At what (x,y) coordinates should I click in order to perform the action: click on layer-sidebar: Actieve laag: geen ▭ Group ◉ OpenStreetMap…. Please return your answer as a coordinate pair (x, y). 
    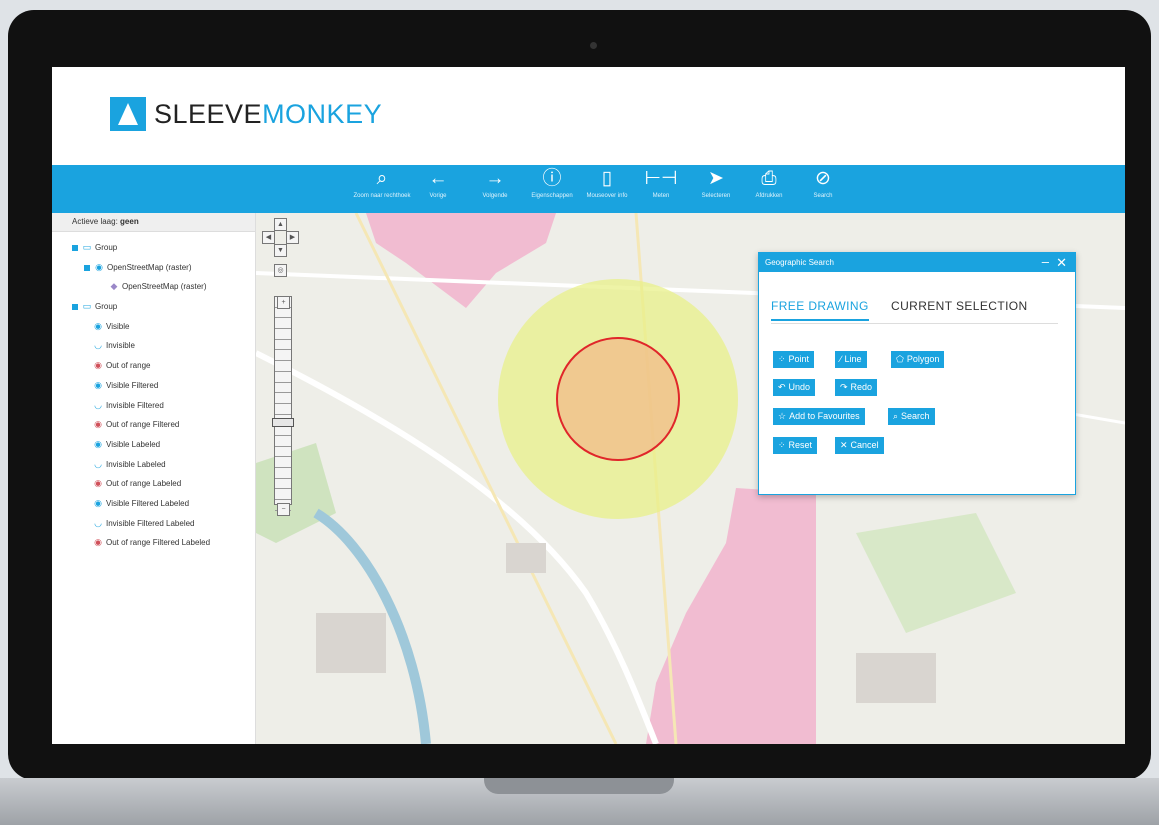
    Looking at the image, I should click on (154, 478).